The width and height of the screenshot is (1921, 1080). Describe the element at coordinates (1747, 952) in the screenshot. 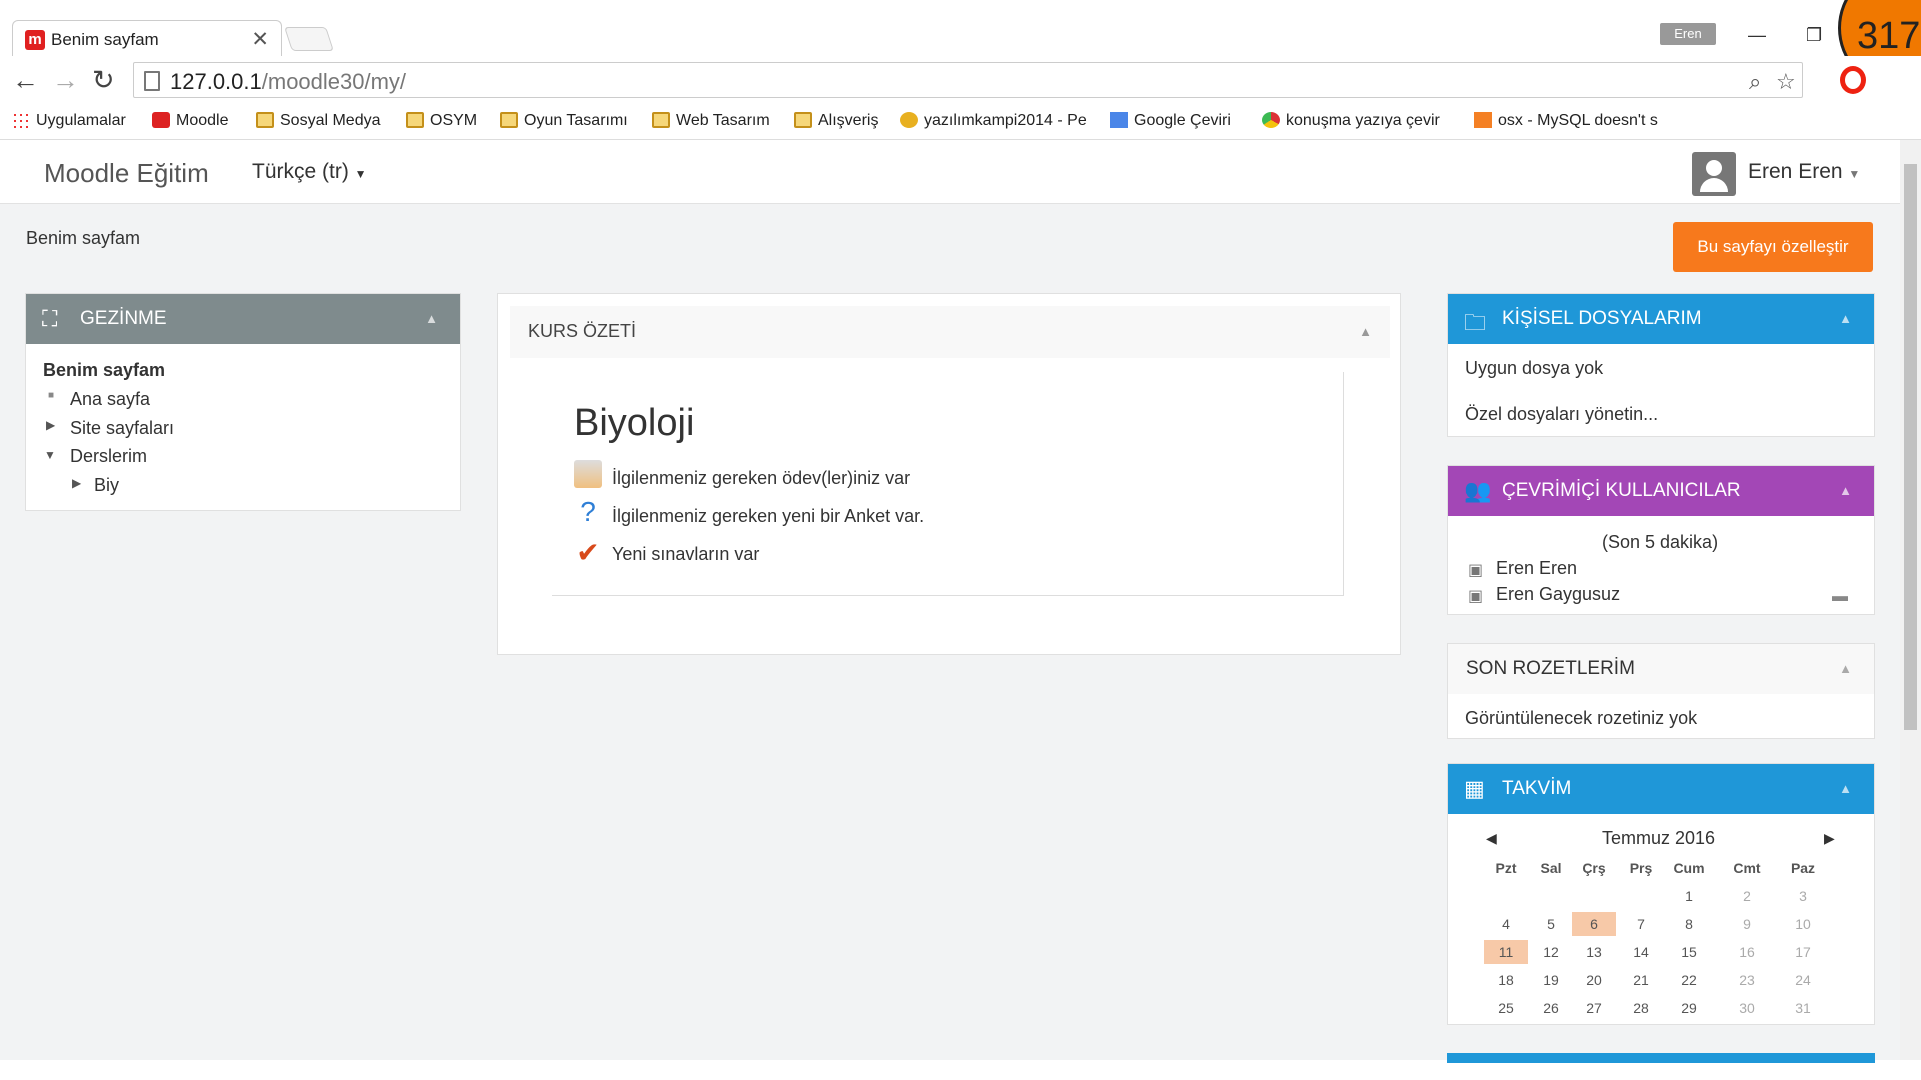

I see `calendar-day: 16` at that location.